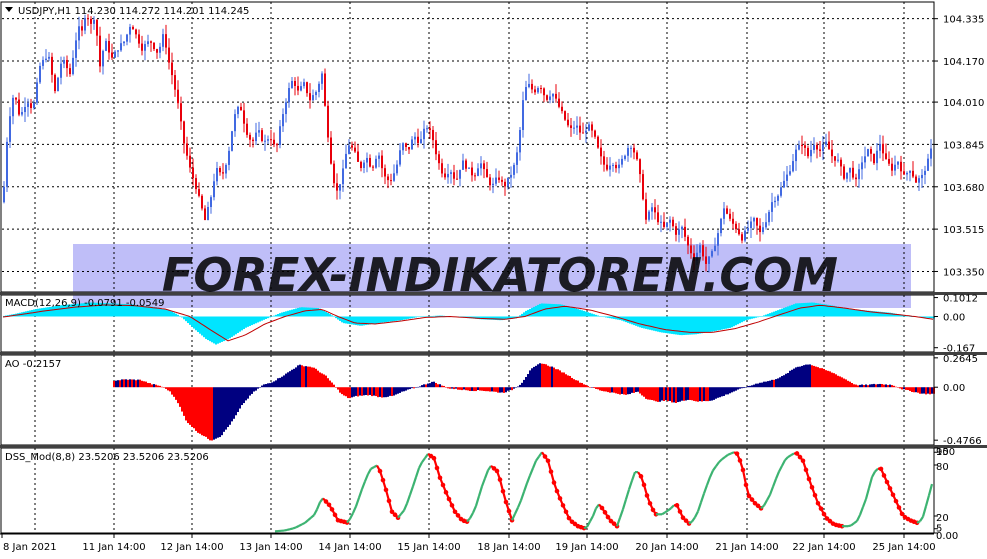  I want to click on y-tick-label: 0.2645, so click(960, 359).